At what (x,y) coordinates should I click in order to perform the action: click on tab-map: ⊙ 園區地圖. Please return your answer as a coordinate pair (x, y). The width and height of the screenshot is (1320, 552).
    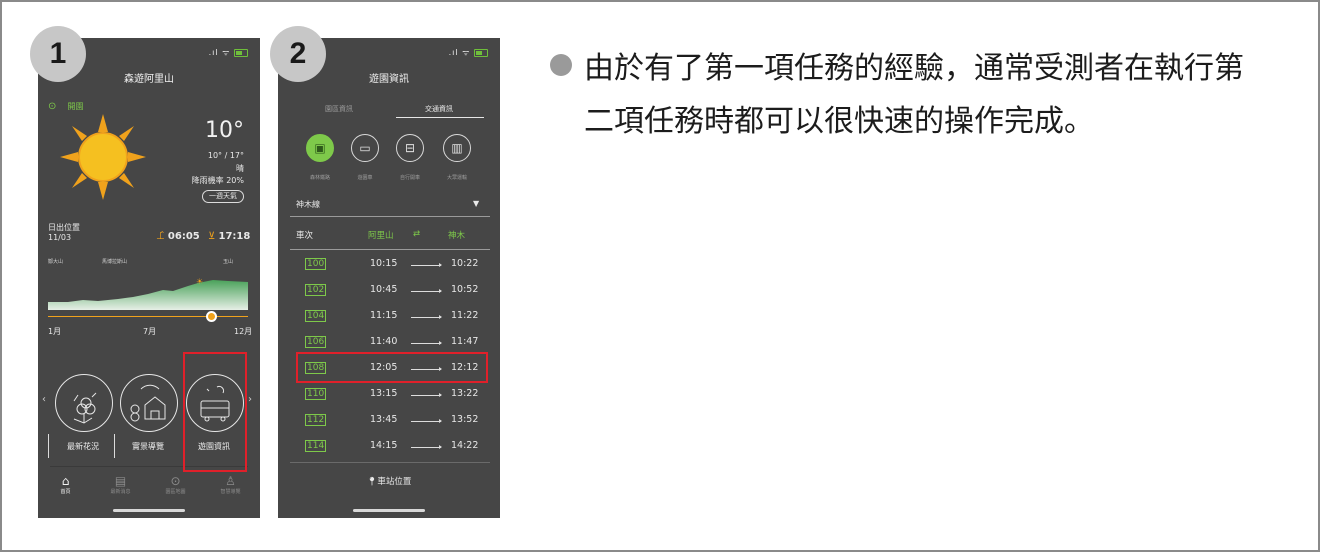
    Looking at the image, I should click on (175, 484).